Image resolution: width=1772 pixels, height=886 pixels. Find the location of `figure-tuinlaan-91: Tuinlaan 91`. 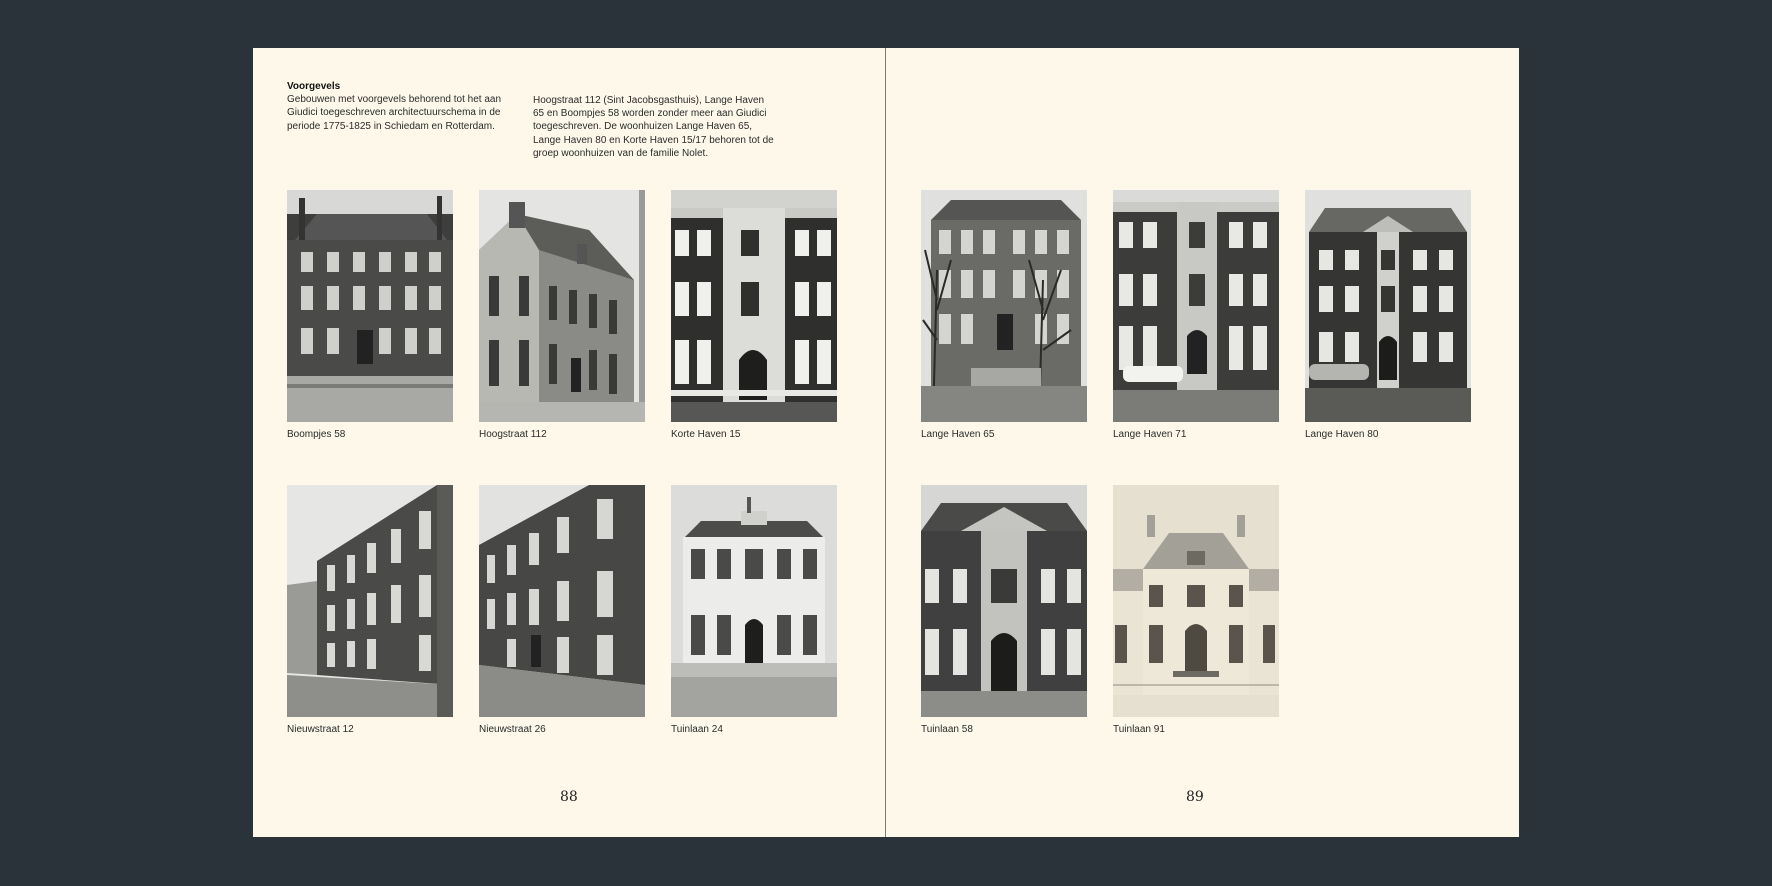

figure-tuinlaan-91: Tuinlaan 91 is located at coordinates (1196, 610).